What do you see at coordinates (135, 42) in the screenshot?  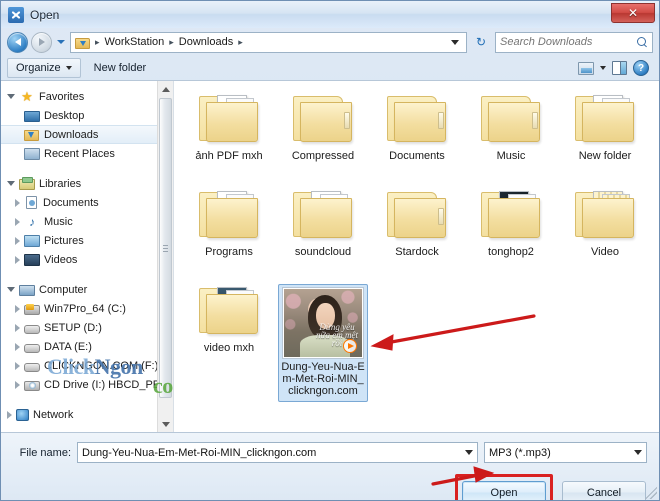 I see `breadcrumb-workstation: WorkStation` at bounding box center [135, 42].